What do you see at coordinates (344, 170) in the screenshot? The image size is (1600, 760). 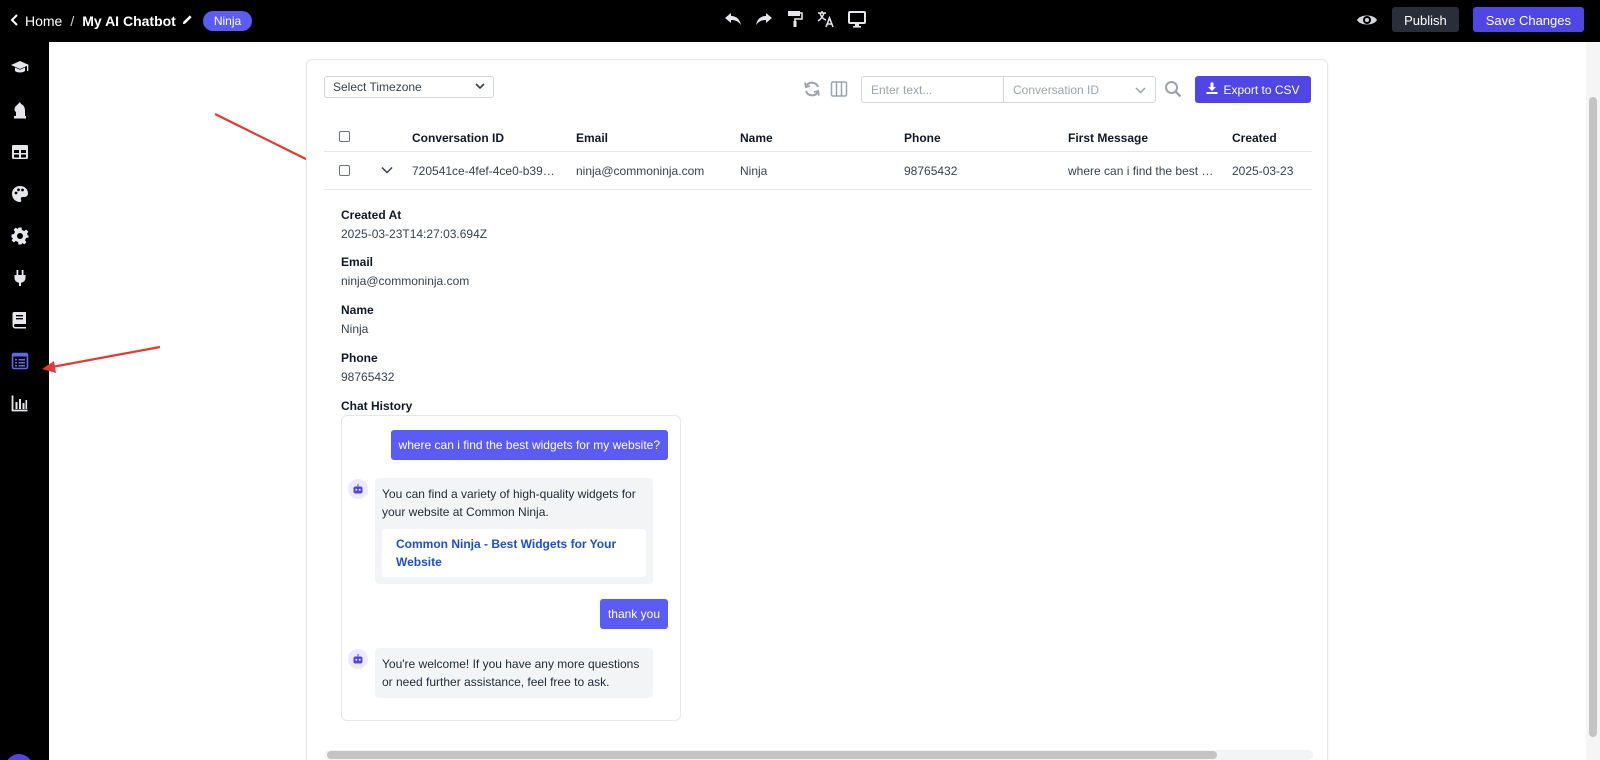 I see `row-checkbox` at bounding box center [344, 170].